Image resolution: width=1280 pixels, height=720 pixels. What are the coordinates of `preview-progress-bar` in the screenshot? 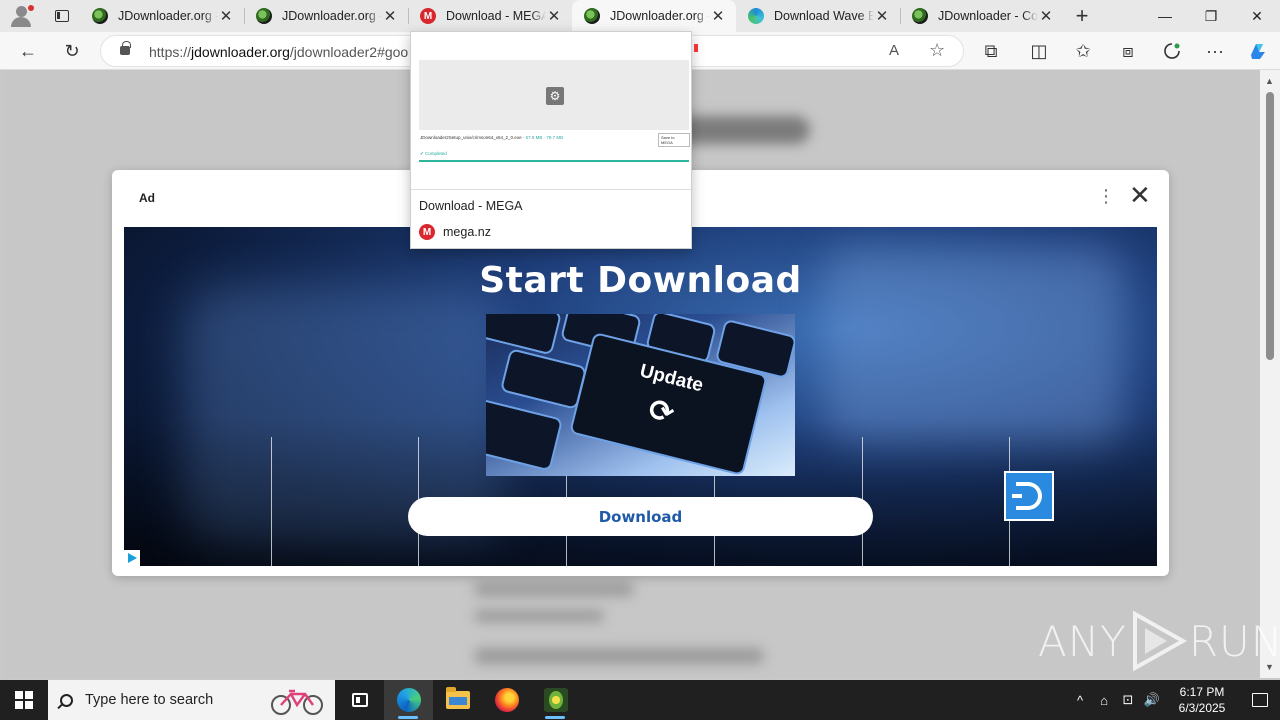 It's located at (554, 161).